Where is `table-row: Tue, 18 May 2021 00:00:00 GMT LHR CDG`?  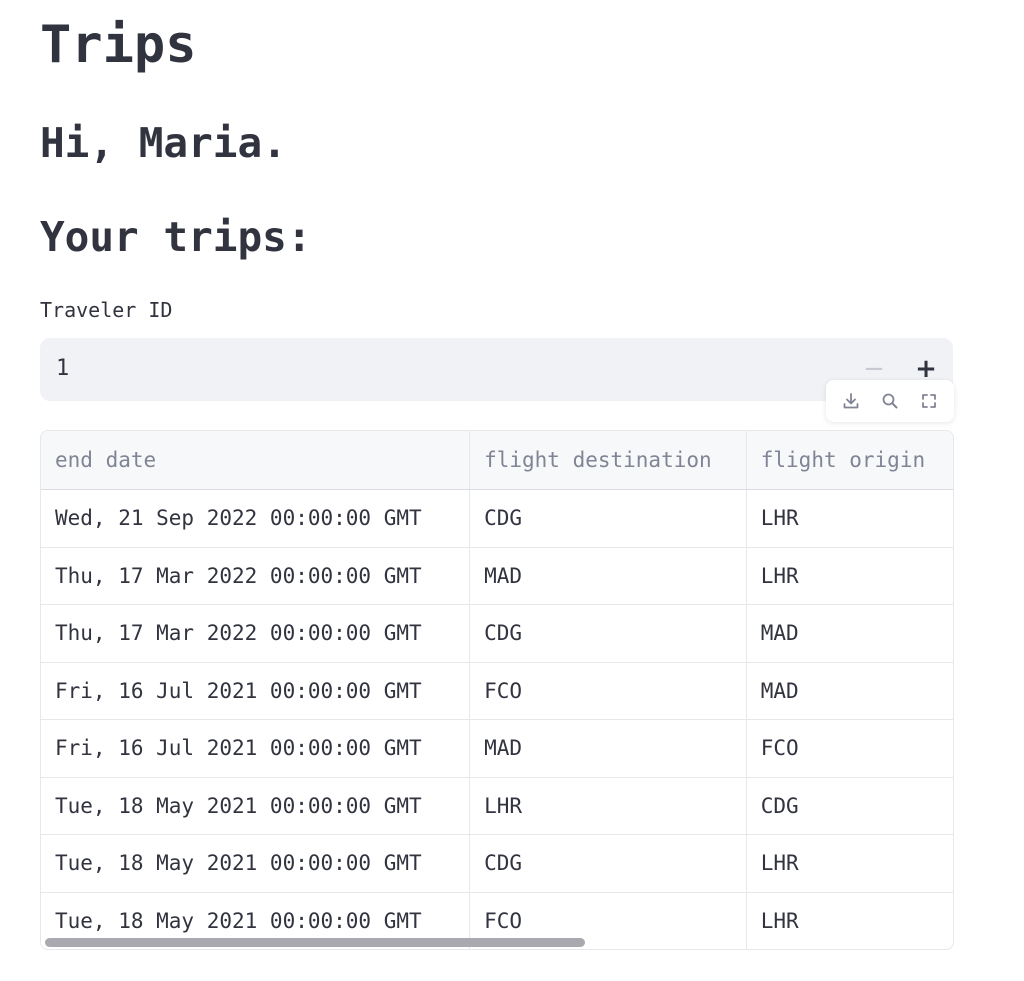 table-row: Tue, 18 May 2021 00:00:00 GMT LHR CDG is located at coordinates (497, 806).